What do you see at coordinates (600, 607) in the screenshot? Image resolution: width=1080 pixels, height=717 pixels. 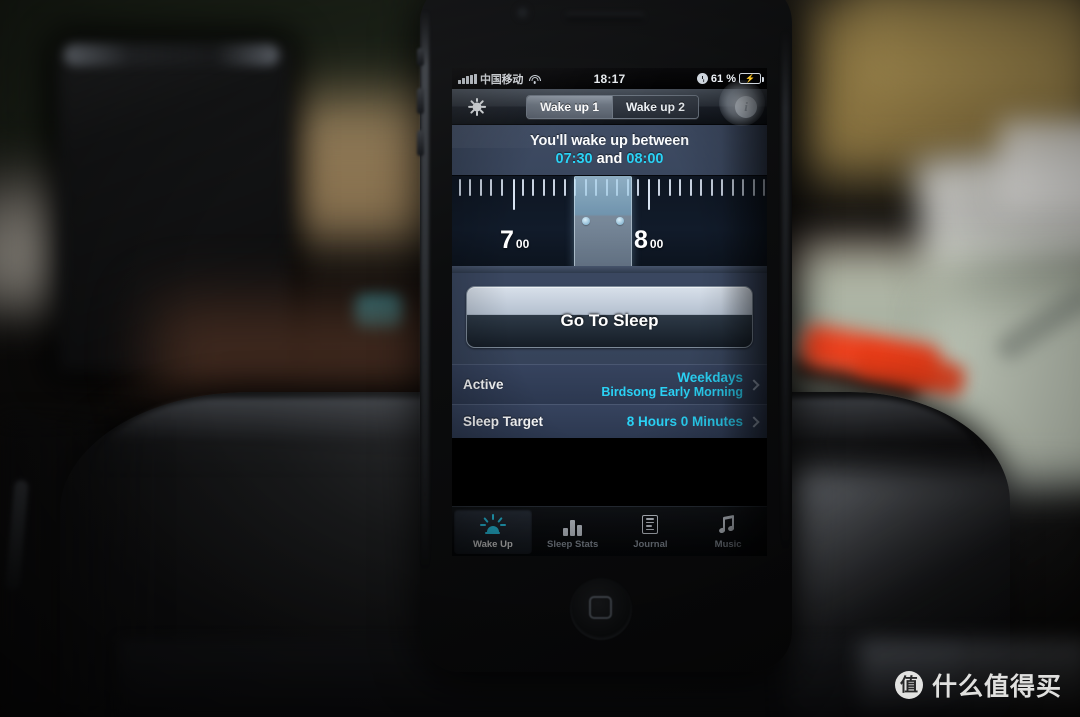 I see `home-button-square-icon` at bounding box center [600, 607].